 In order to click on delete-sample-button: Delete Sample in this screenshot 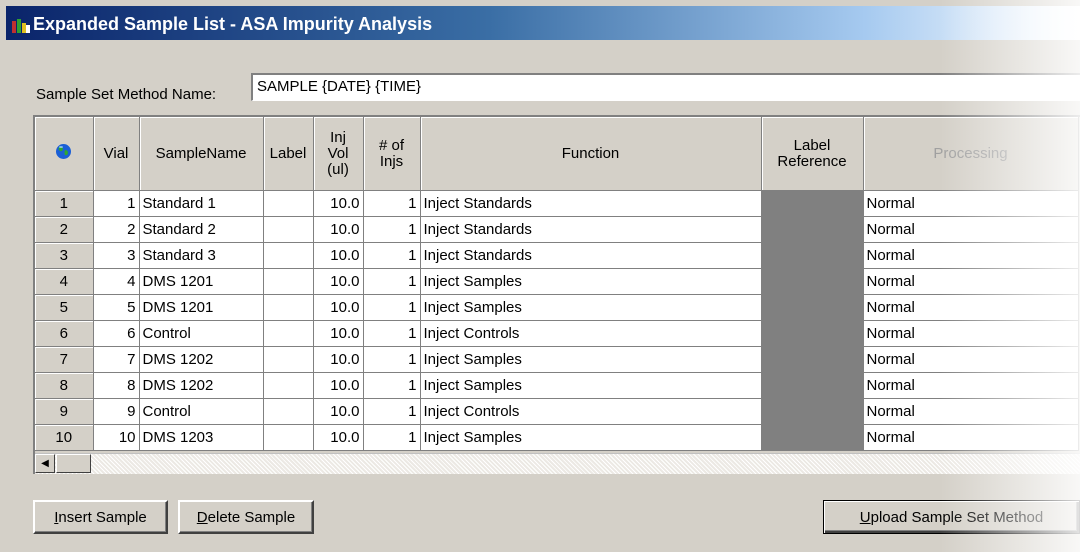, I will do `click(246, 517)`.